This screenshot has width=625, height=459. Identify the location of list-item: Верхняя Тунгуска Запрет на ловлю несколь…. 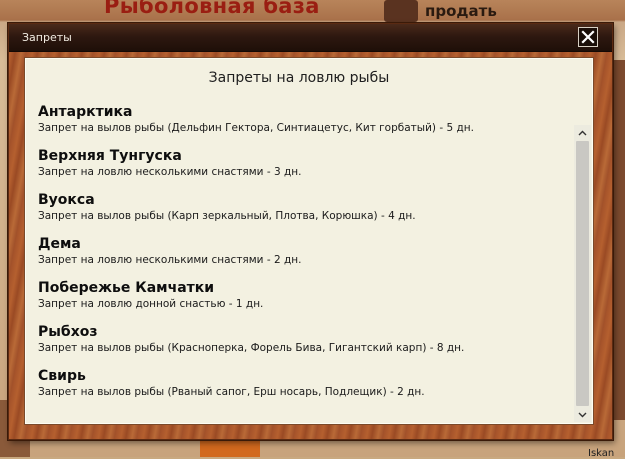
(302, 170).